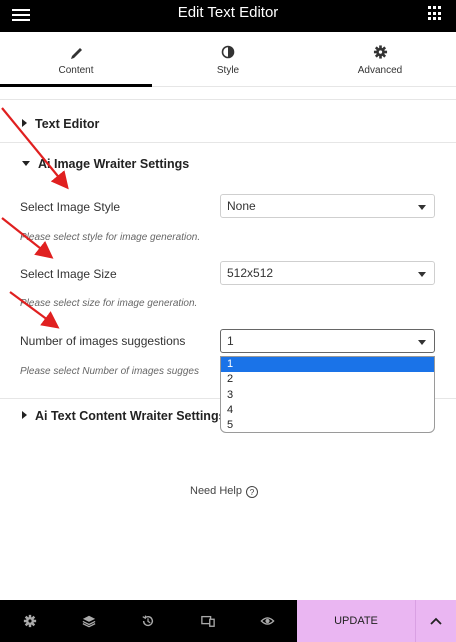 Image resolution: width=456 pixels, height=642 pixels. What do you see at coordinates (327, 410) in the screenshot?
I see `option-4: 4` at bounding box center [327, 410].